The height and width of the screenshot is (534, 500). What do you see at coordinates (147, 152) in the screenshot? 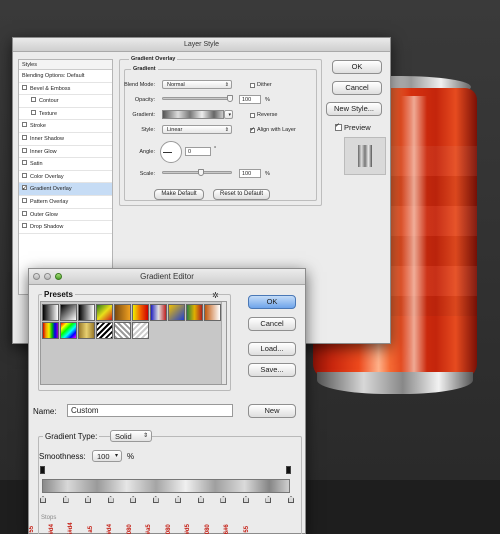
I see `angle-label: Angle:` at bounding box center [147, 152].